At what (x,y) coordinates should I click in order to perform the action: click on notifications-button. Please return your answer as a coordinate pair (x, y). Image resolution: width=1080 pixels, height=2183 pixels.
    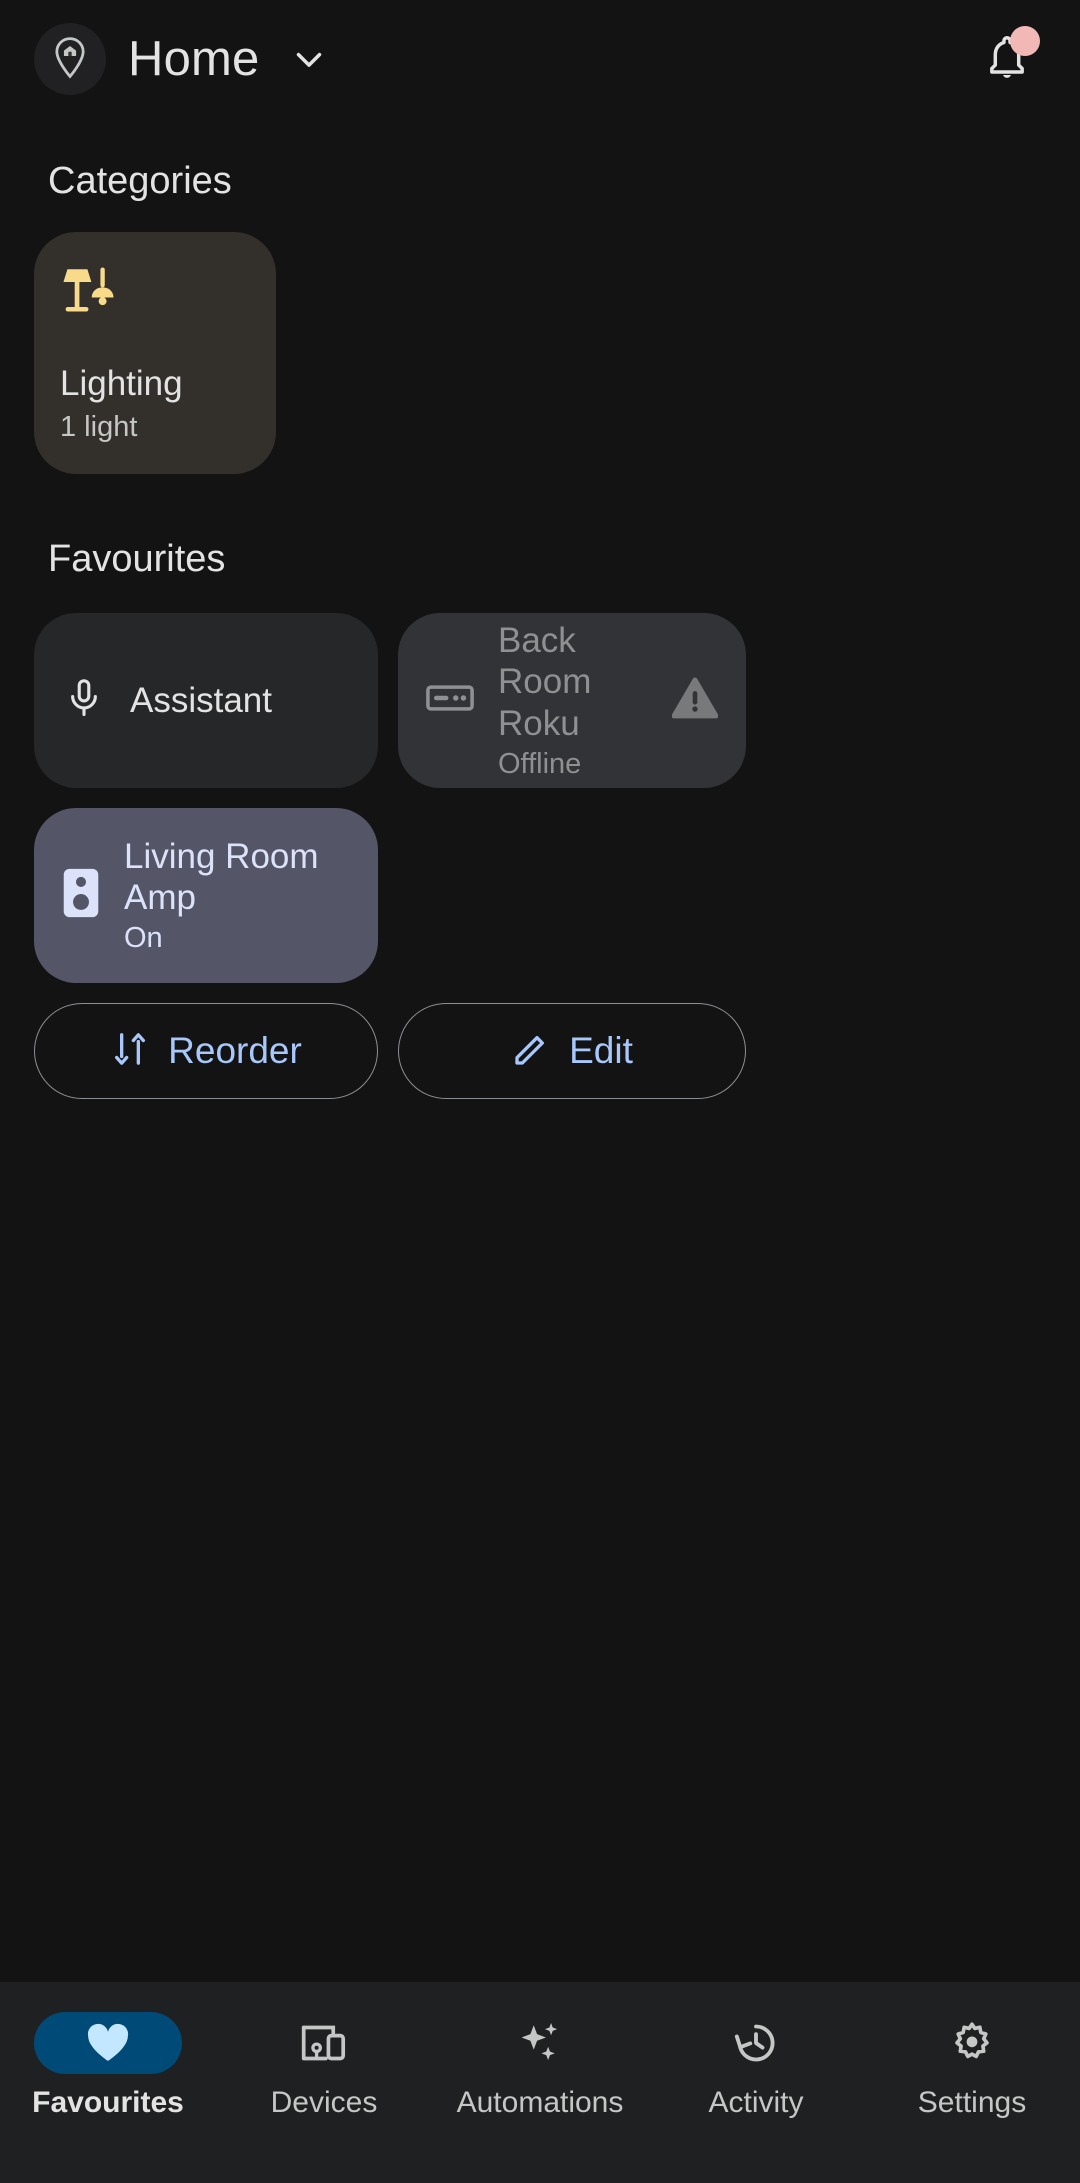
    Looking at the image, I should click on (1007, 59).